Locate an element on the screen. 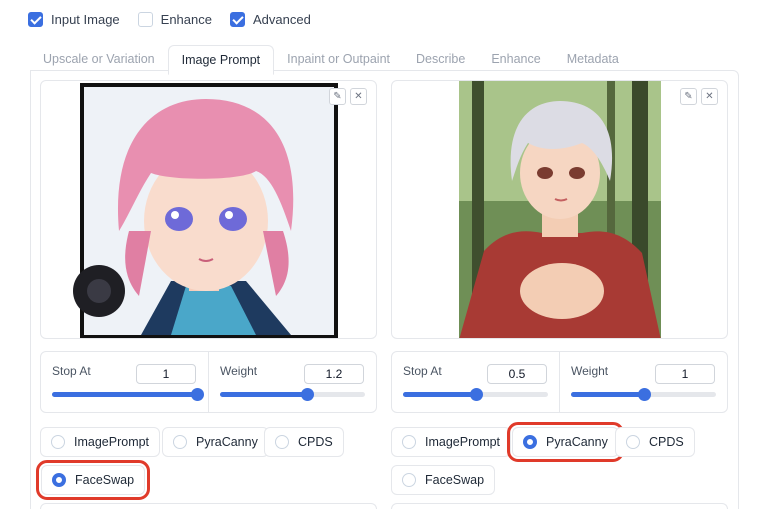 The width and height of the screenshot is (768, 509). tab-upscale-or-variation: Upscale or Variation is located at coordinates (99, 60).